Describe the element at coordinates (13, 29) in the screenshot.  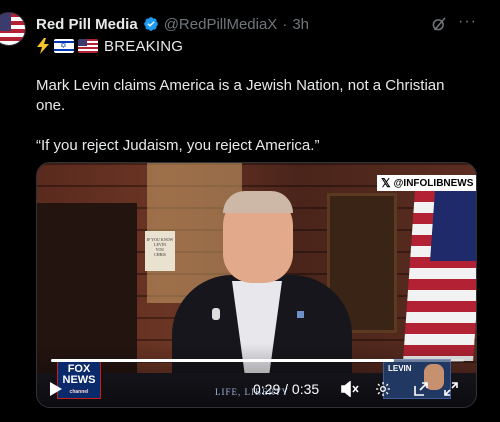
I see `avatar` at that location.